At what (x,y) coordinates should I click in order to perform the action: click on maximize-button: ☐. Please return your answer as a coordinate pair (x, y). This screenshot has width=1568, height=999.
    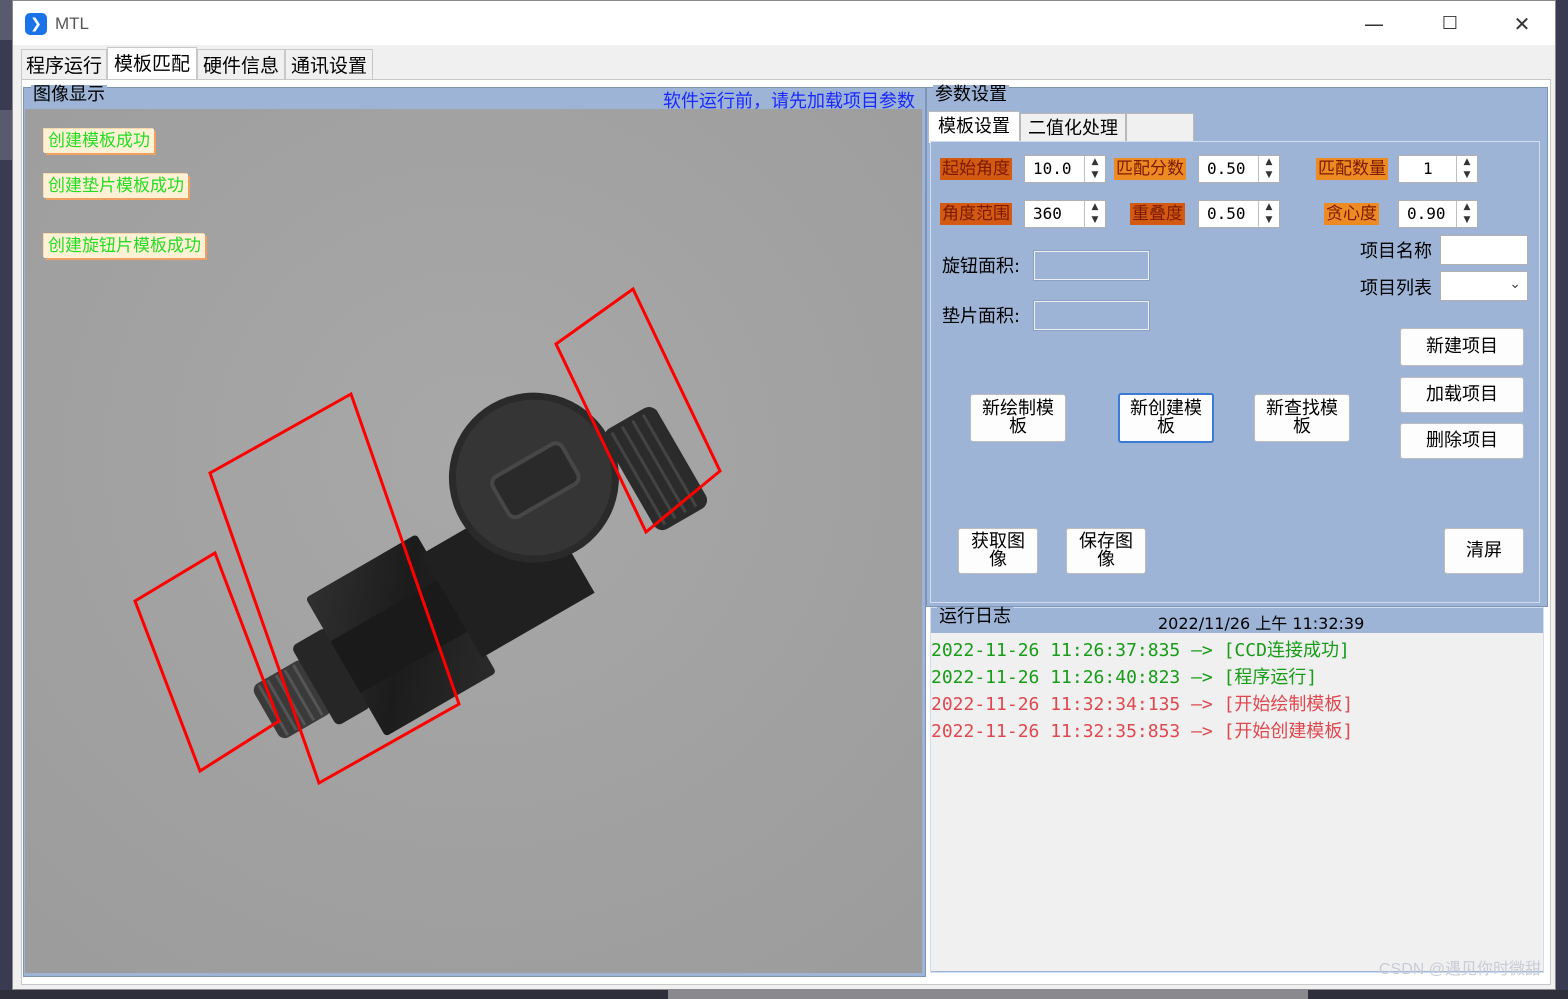
    Looking at the image, I should click on (1450, 24).